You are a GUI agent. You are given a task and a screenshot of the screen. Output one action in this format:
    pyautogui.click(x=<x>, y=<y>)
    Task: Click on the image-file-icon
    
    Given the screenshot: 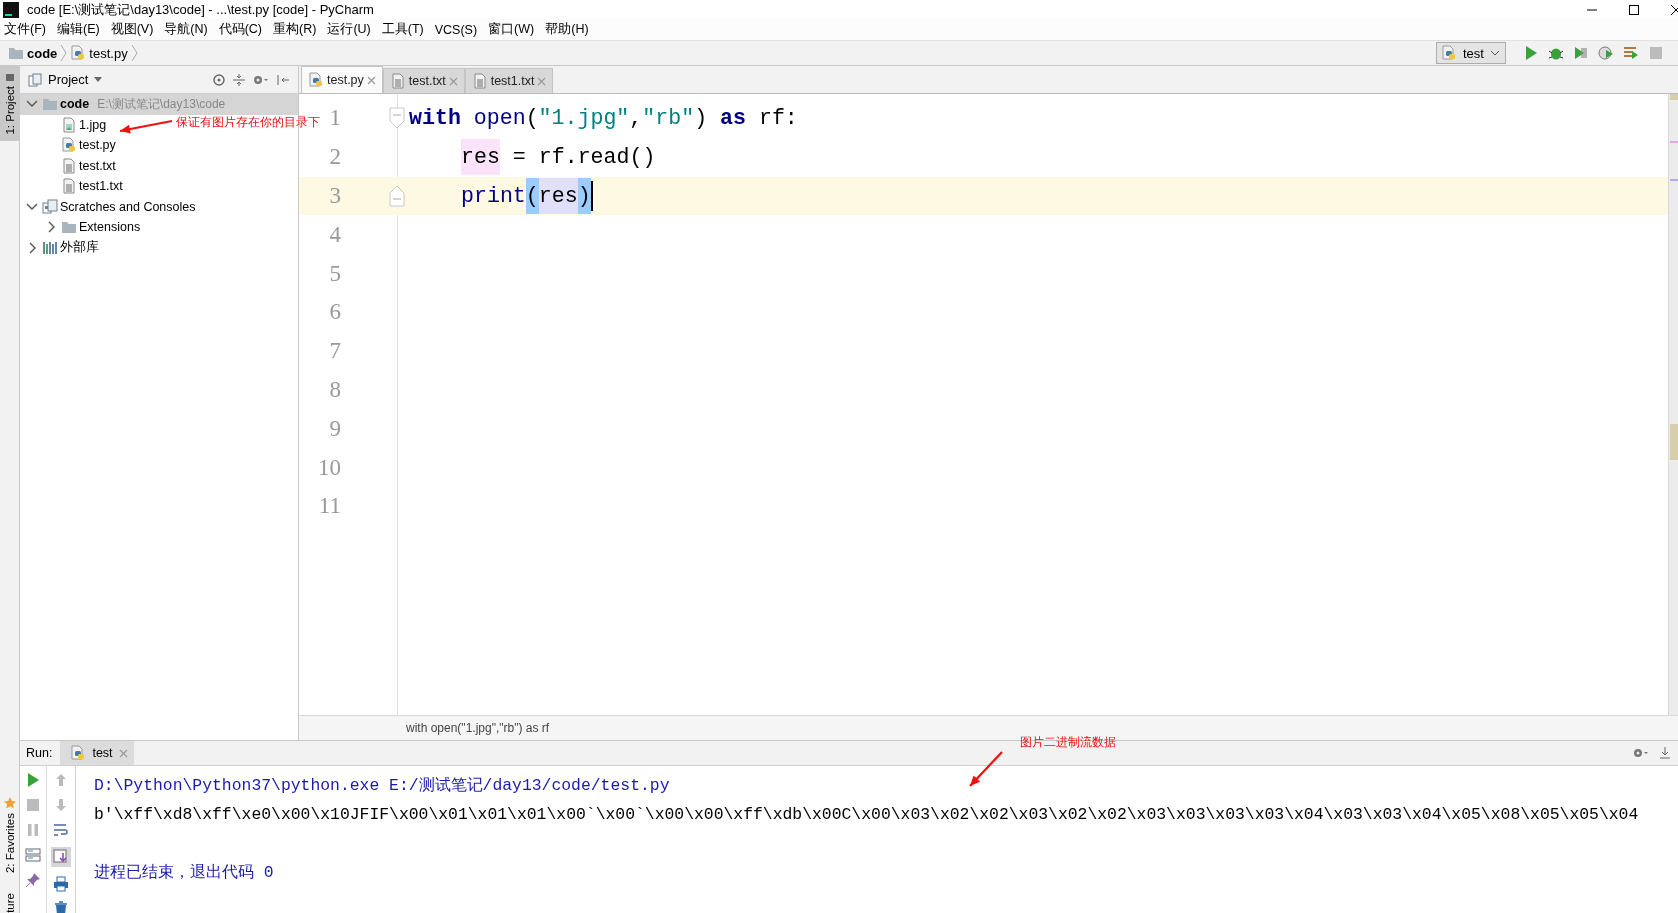 What is the action you would take?
    pyautogui.click(x=69, y=124)
    